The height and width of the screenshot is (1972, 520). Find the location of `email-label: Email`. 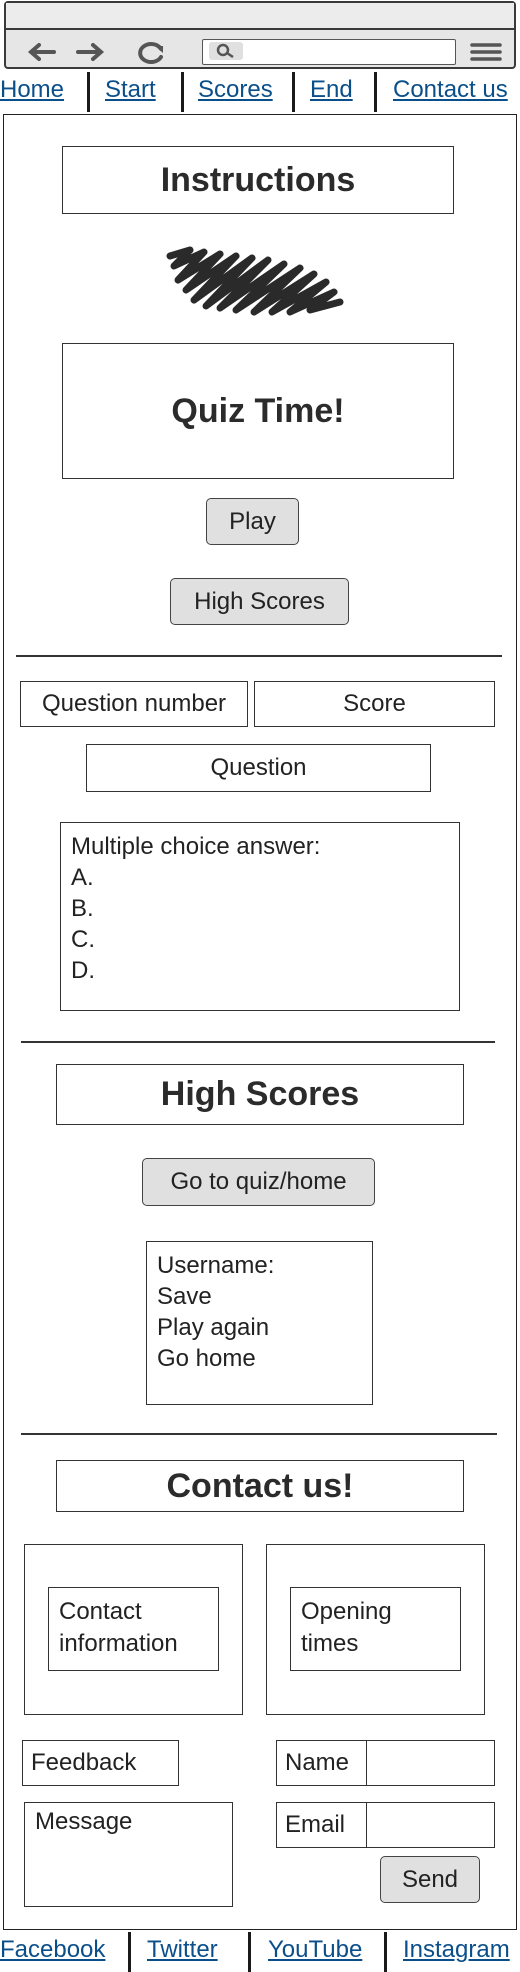

email-label: Email is located at coordinates (321, 1825).